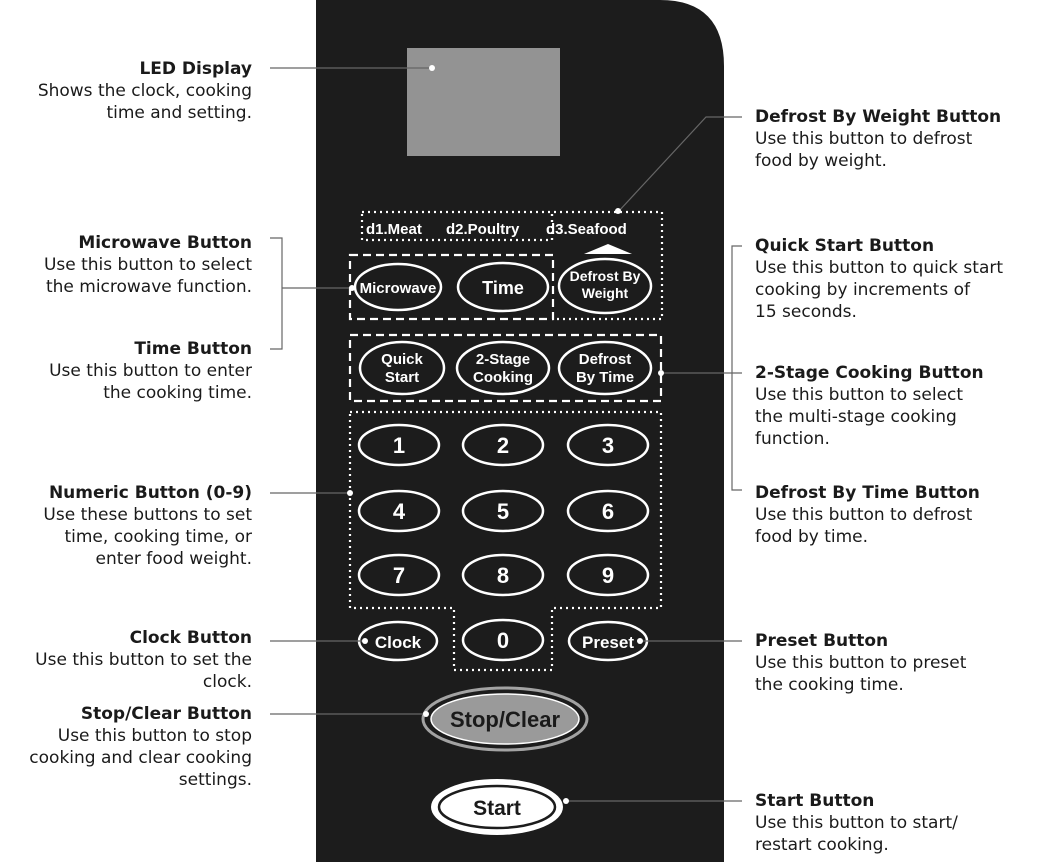  I want to click on defrost-by-weight-label-line2: Weight, so click(605, 293).